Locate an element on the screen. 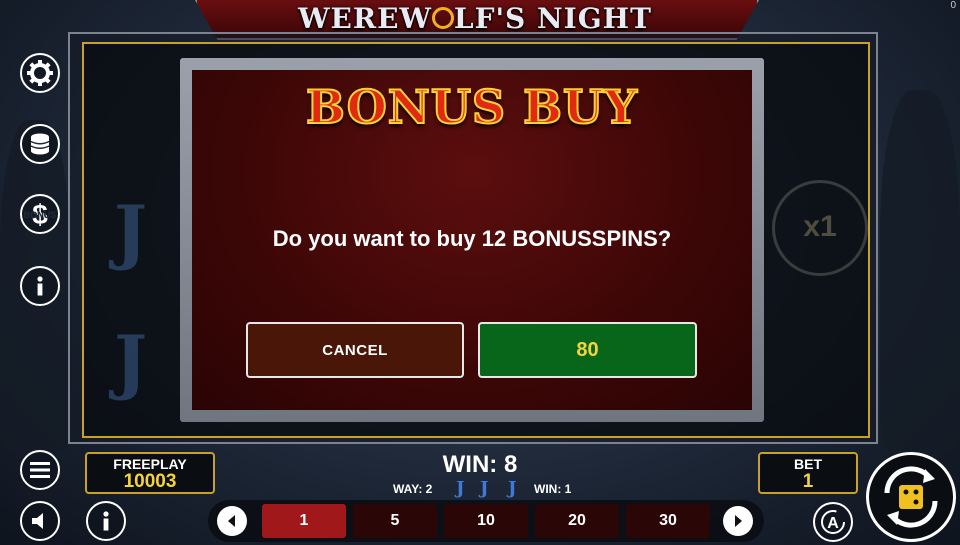  freeplay-balance: FREEPLAY 10003 is located at coordinates (150, 473).